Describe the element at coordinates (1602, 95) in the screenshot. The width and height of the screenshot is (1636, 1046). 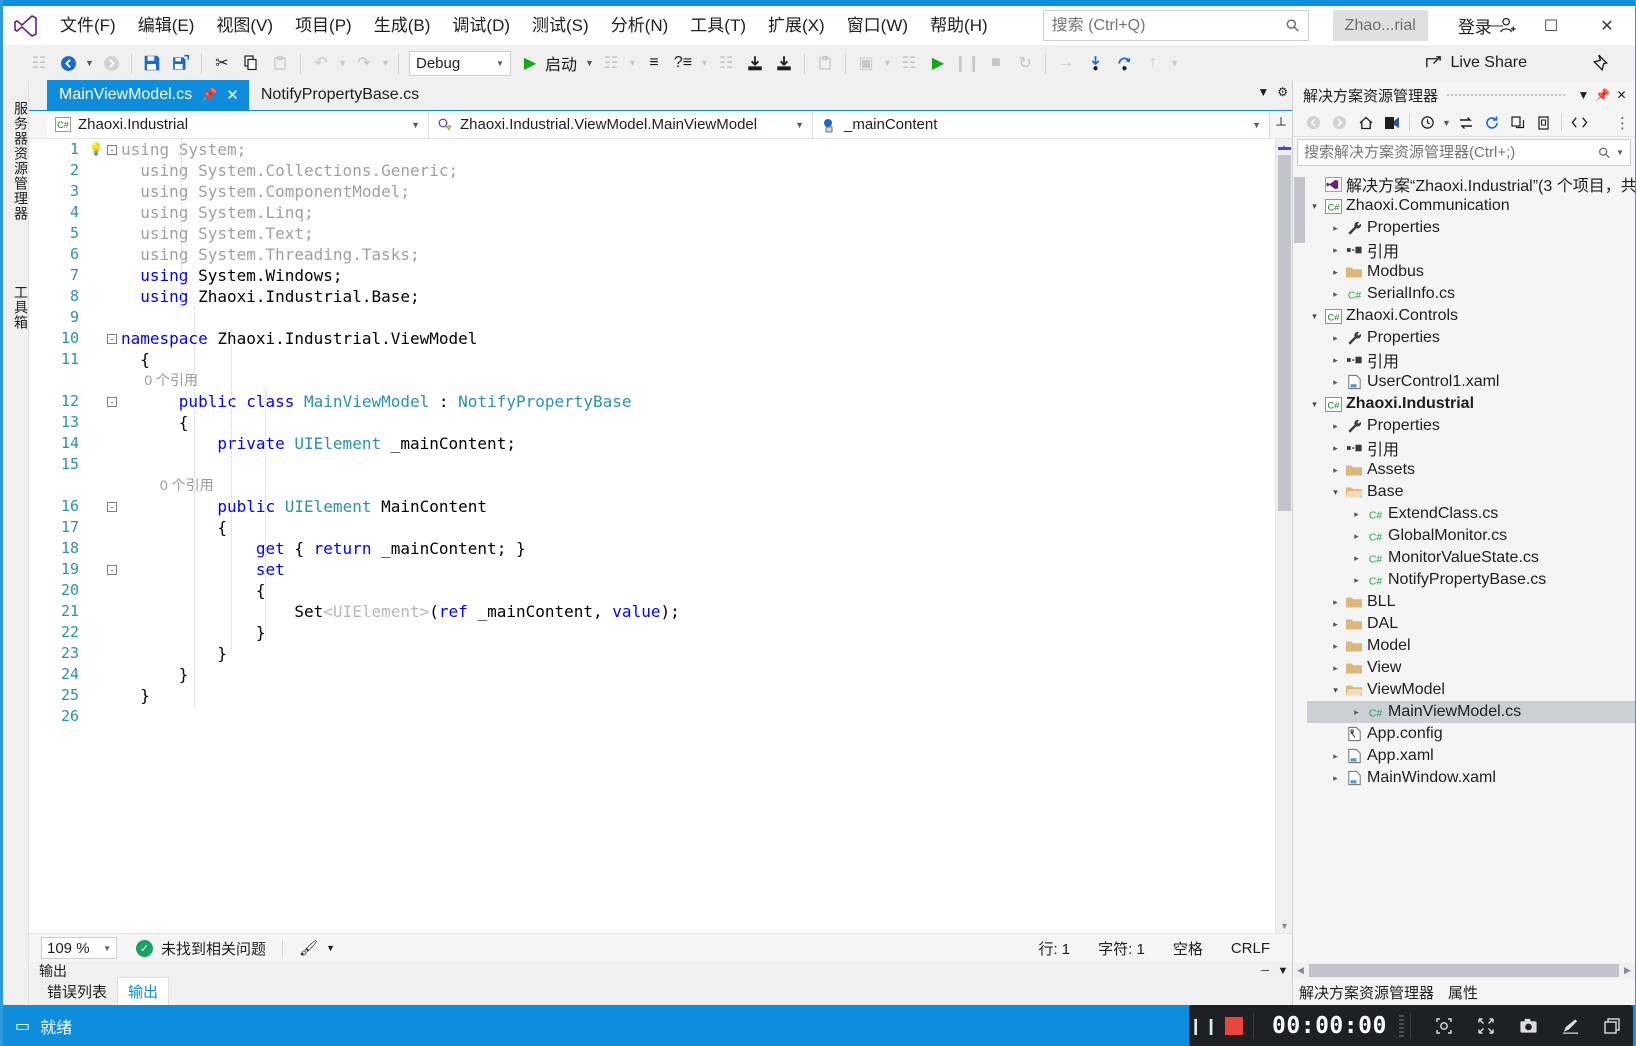
I see `panel-pin-icon: 📌` at that location.